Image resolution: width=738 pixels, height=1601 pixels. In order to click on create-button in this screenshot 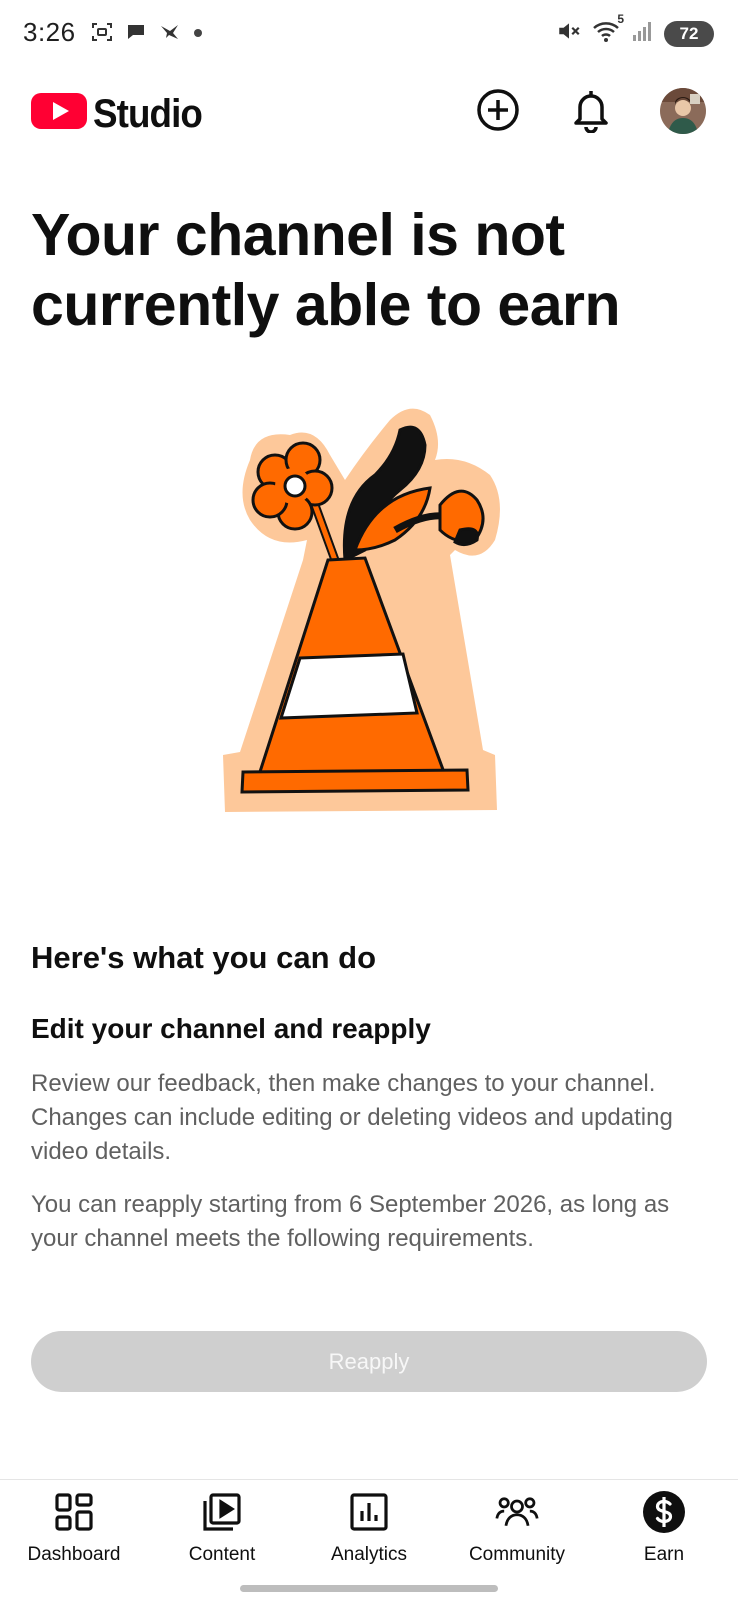, I will do `click(498, 112)`.